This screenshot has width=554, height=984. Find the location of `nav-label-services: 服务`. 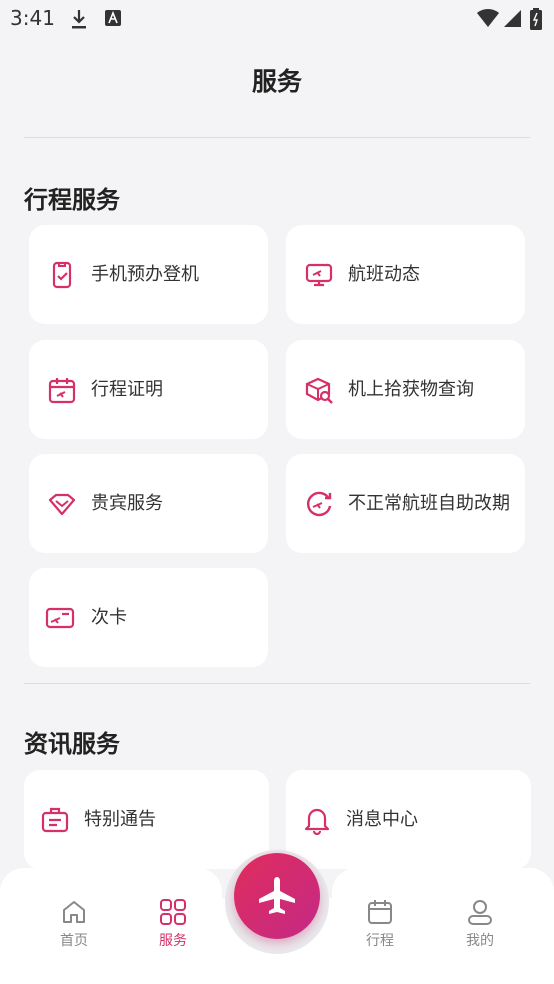

nav-label-services: 服务 is located at coordinates (173, 941).